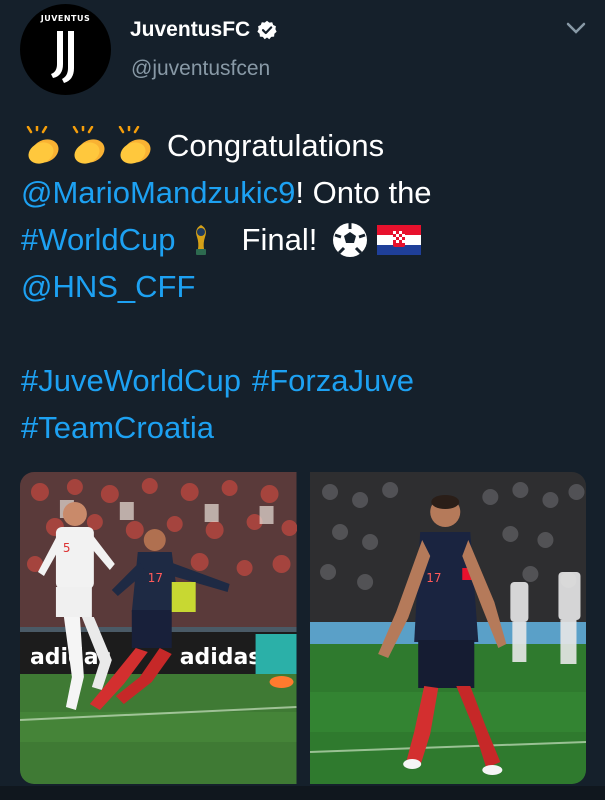 The width and height of the screenshot is (605, 800). Describe the element at coordinates (221, 657) in the screenshot. I see `ad-board-text-2: adidas` at that location.